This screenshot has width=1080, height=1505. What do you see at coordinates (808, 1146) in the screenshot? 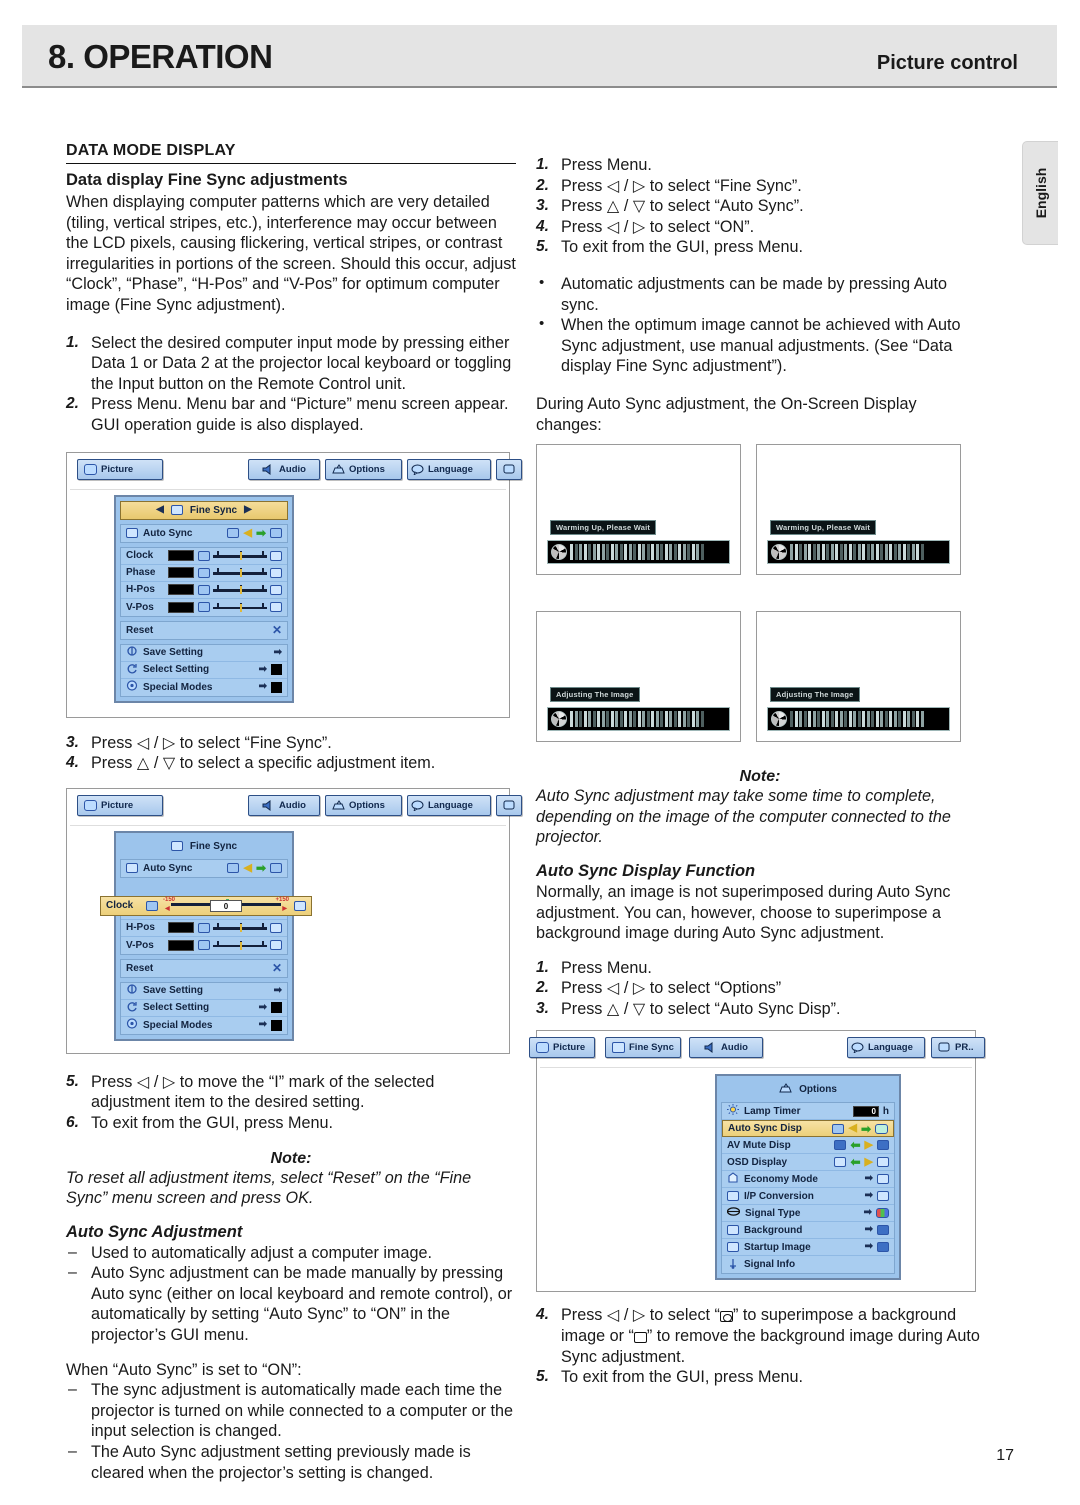
I see `row-av-mute-disp: AV Mute Disp ⬅ ▶` at bounding box center [808, 1146].